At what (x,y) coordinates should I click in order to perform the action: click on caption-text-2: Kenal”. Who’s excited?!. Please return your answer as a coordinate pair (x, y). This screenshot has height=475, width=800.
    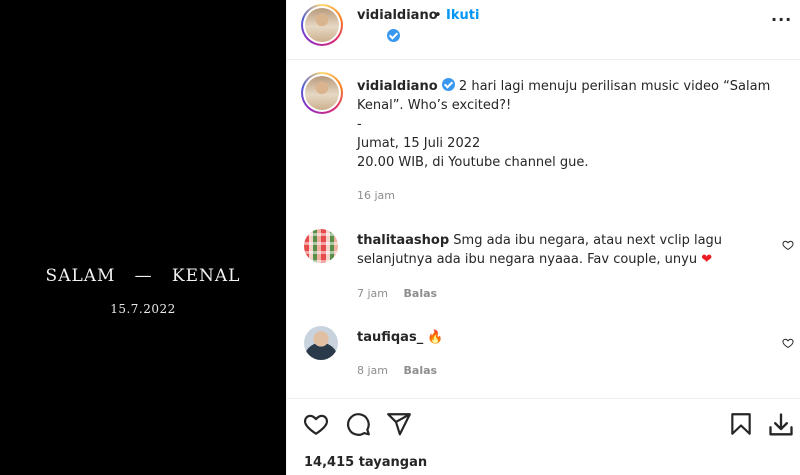
    Looking at the image, I should click on (434, 105).